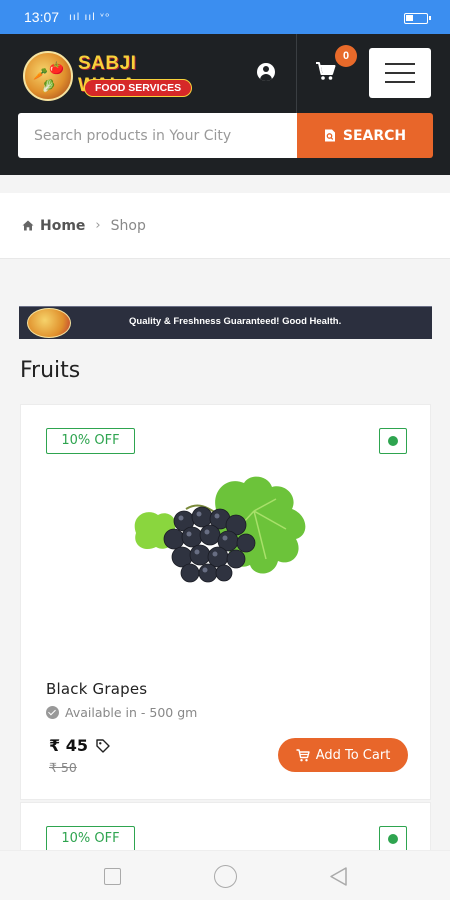 This screenshot has width=450, height=900. Describe the element at coordinates (96, 689) in the screenshot. I see `product-name: Black Grapes` at that location.